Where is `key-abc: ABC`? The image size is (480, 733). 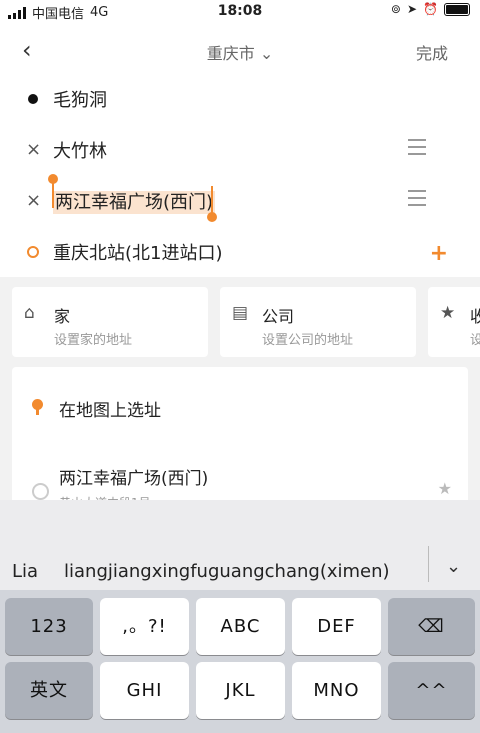 key-abc: ABC is located at coordinates (240, 626).